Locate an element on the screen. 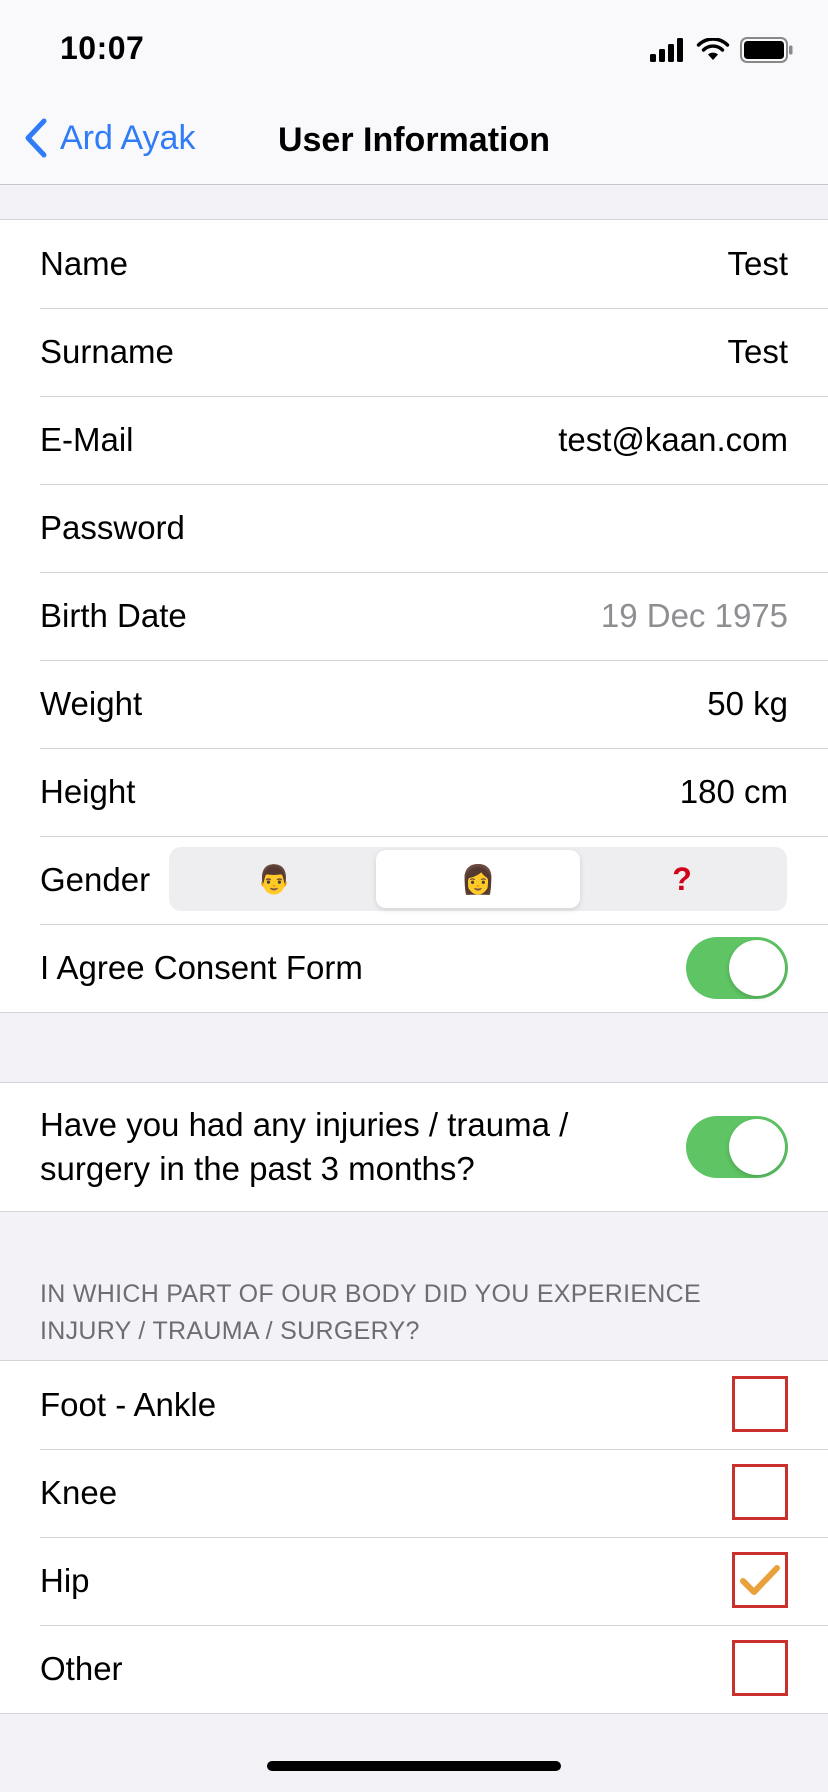  body-part-row-other: Other is located at coordinates (414, 1669).